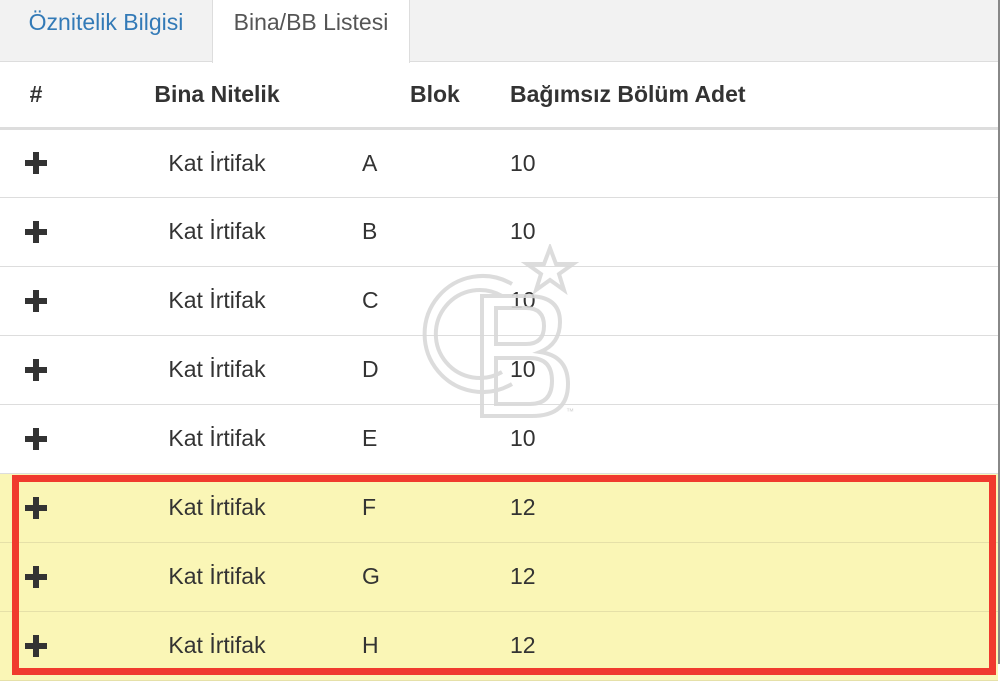  Describe the element at coordinates (500, 31) in the screenshot. I see `tab-bar: Öznitelik Bilgisi Bina/BB Listesi` at that location.